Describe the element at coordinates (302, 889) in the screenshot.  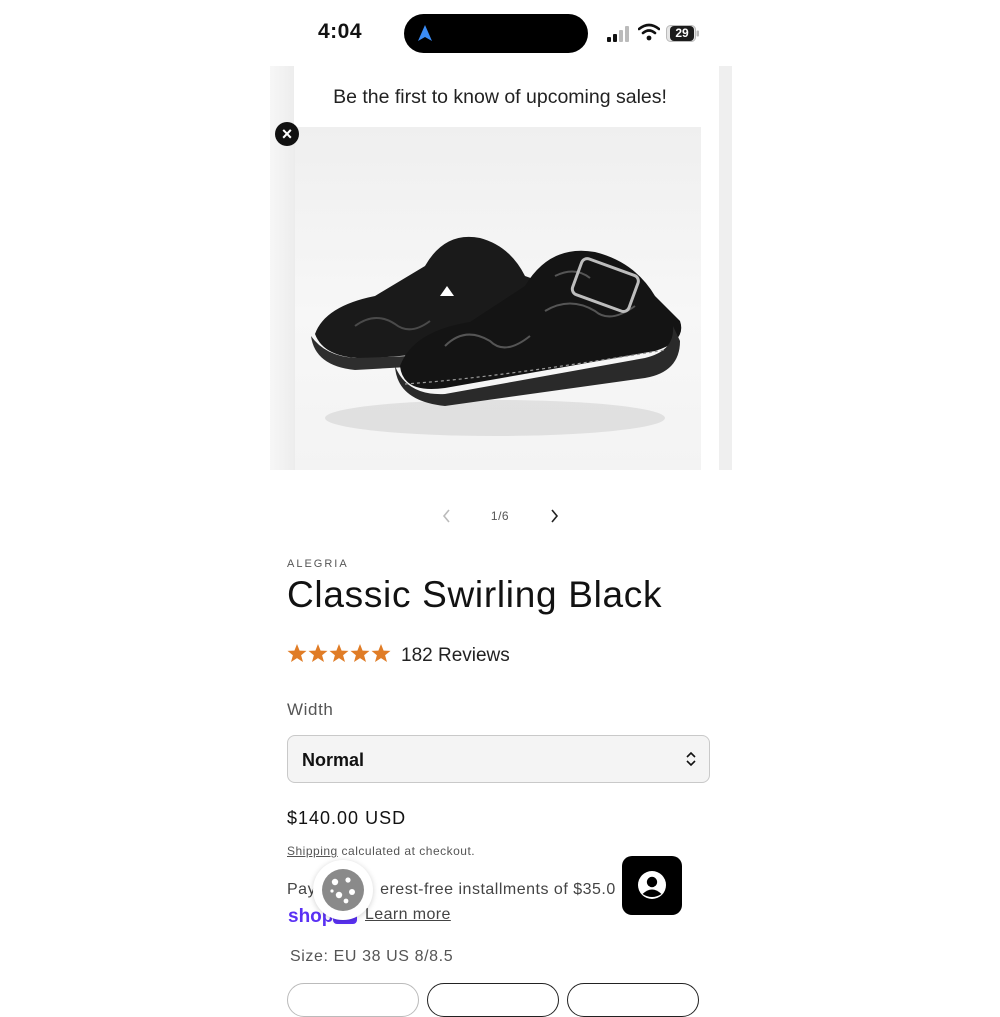
I see `installments-prefix: Pay` at that location.